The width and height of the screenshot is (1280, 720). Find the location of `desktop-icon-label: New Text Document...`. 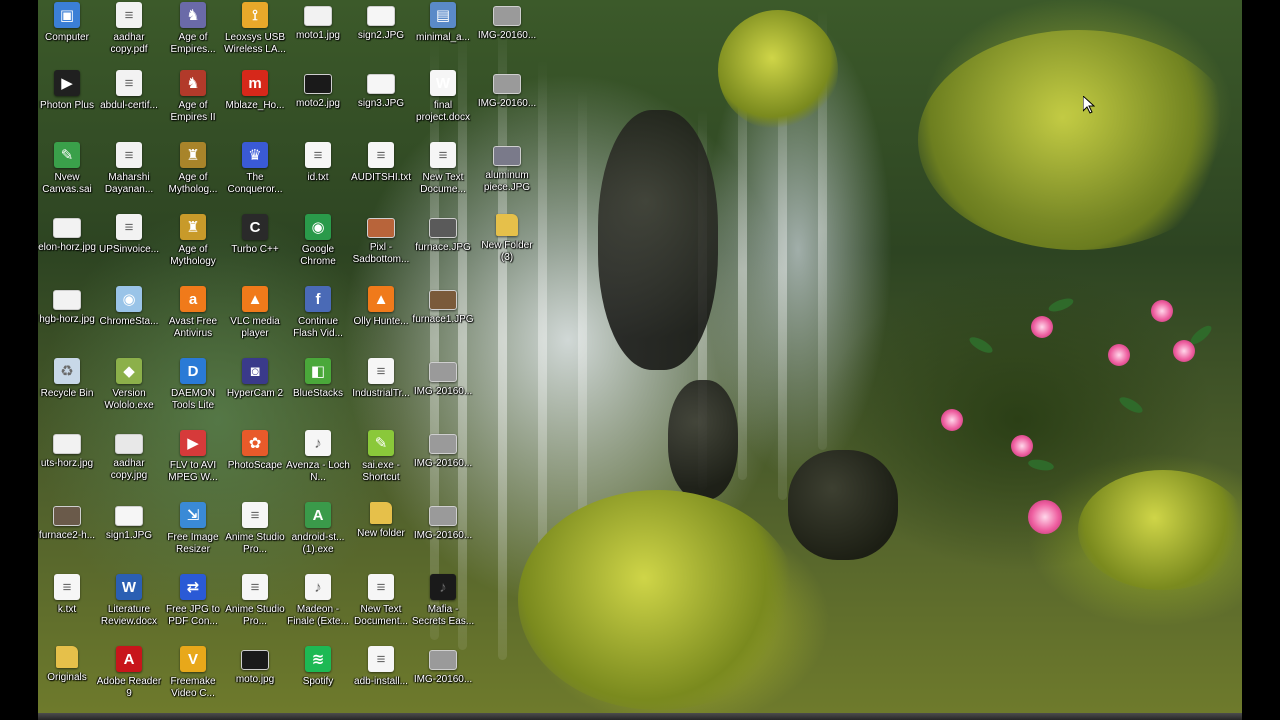

desktop-icon-label: New Text Document... is located at coordinates (381, 615).